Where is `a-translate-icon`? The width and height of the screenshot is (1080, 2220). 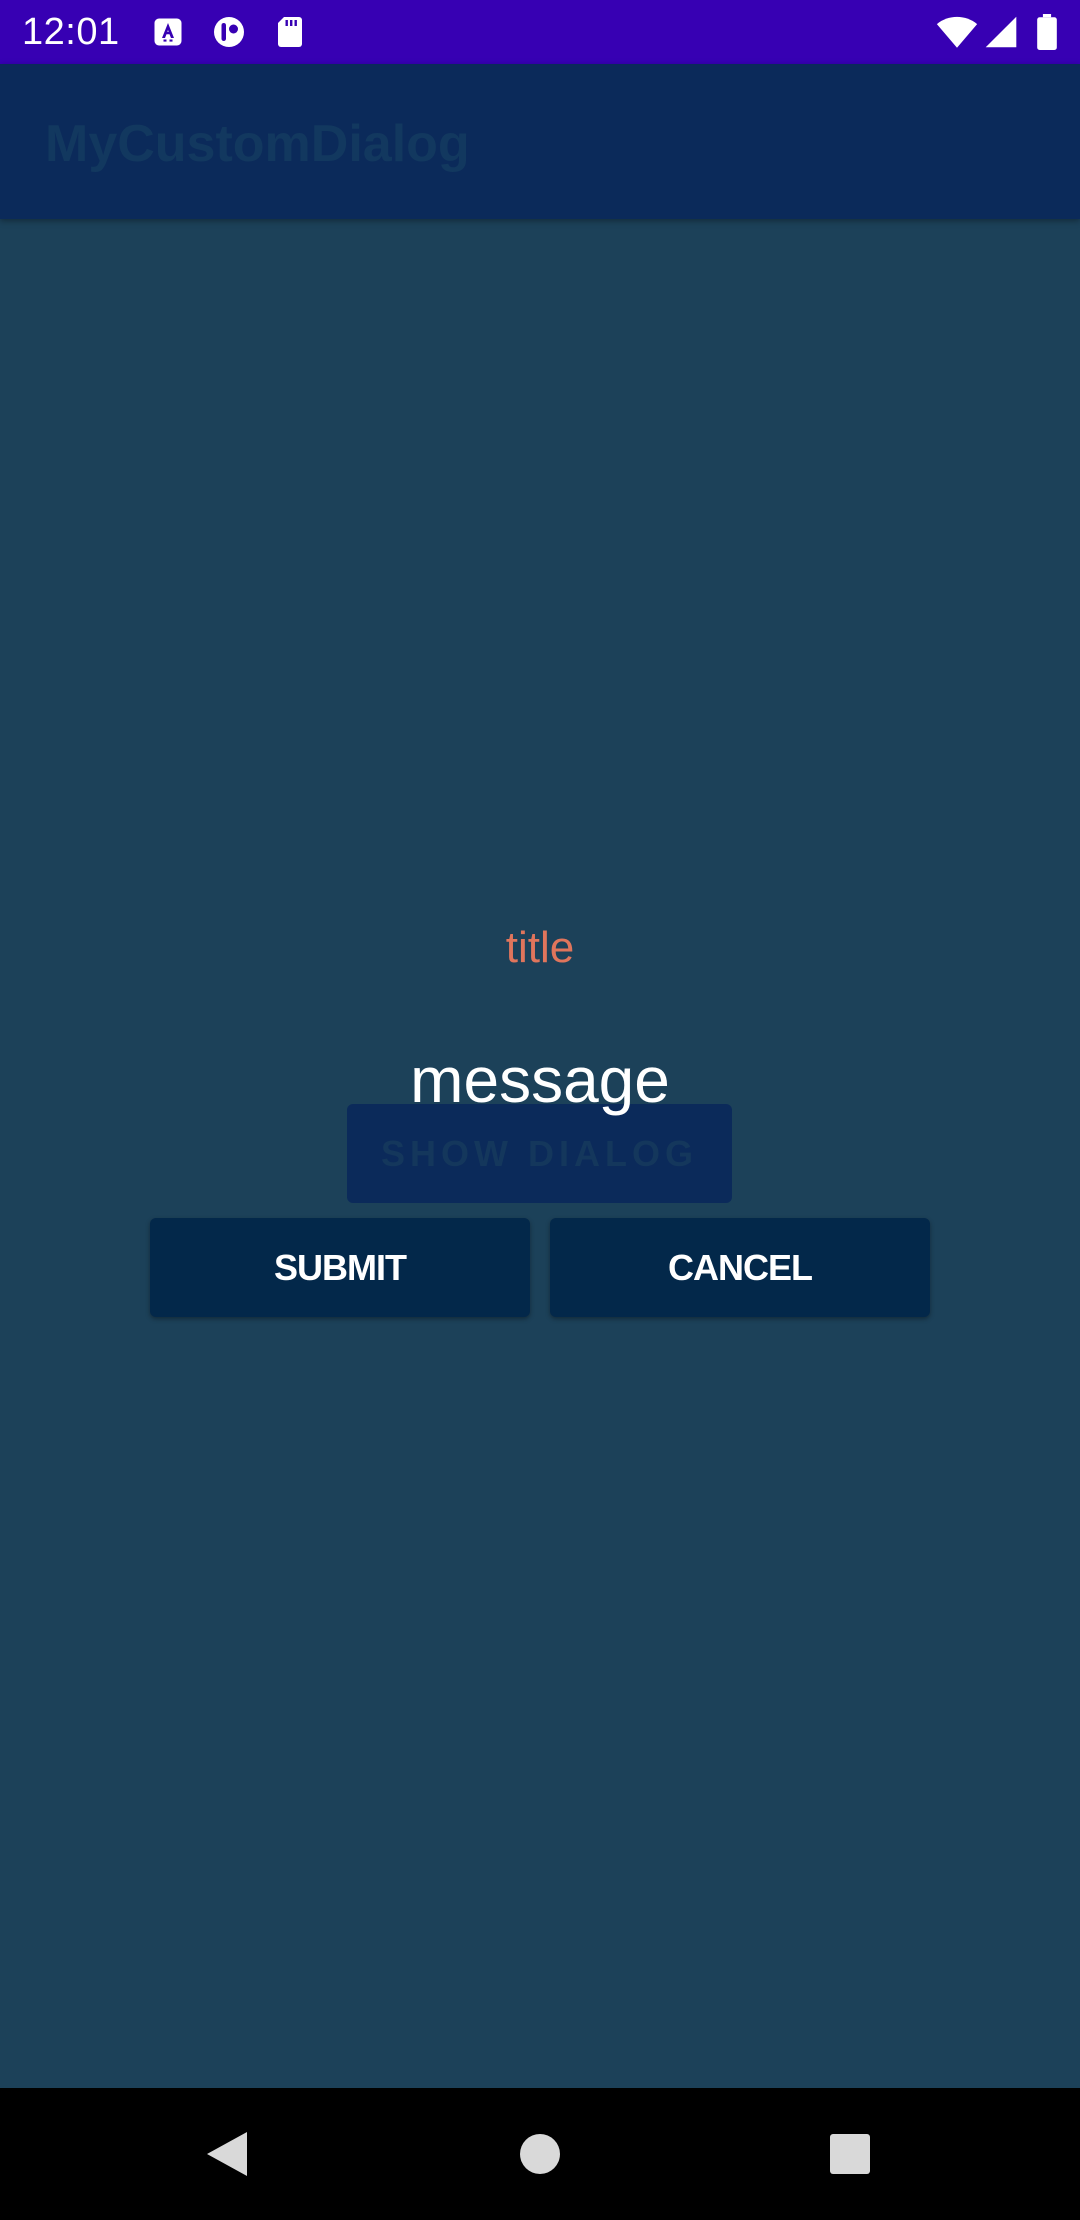
a-translate-icon is located at coordinates (168, 32).